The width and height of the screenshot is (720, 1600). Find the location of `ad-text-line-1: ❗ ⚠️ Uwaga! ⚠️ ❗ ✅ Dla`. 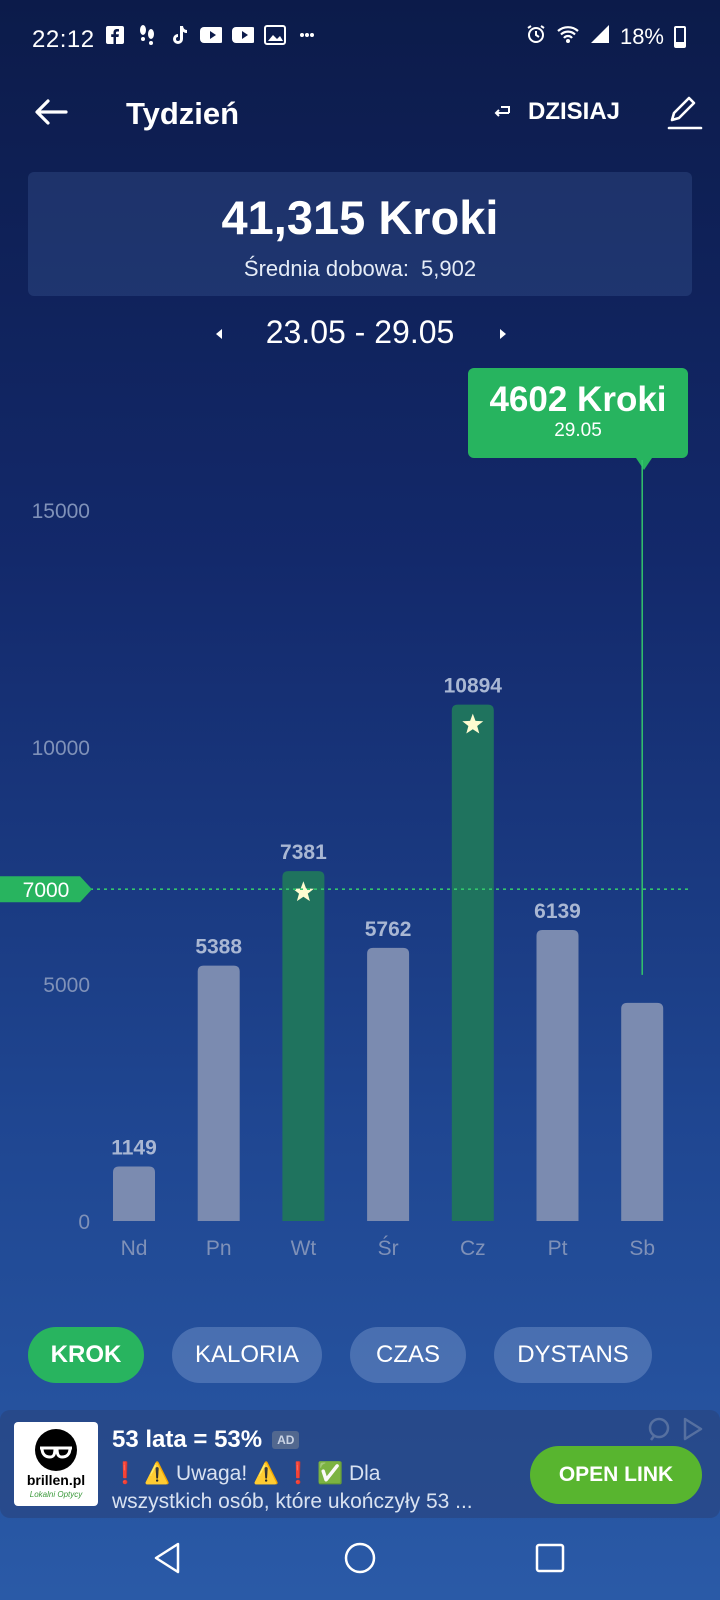

ad-text-line-1: ❗ ⚠️ Uwaga! ⚠️ ❗ ✅ Dla is located at coordinates (246, 1473).